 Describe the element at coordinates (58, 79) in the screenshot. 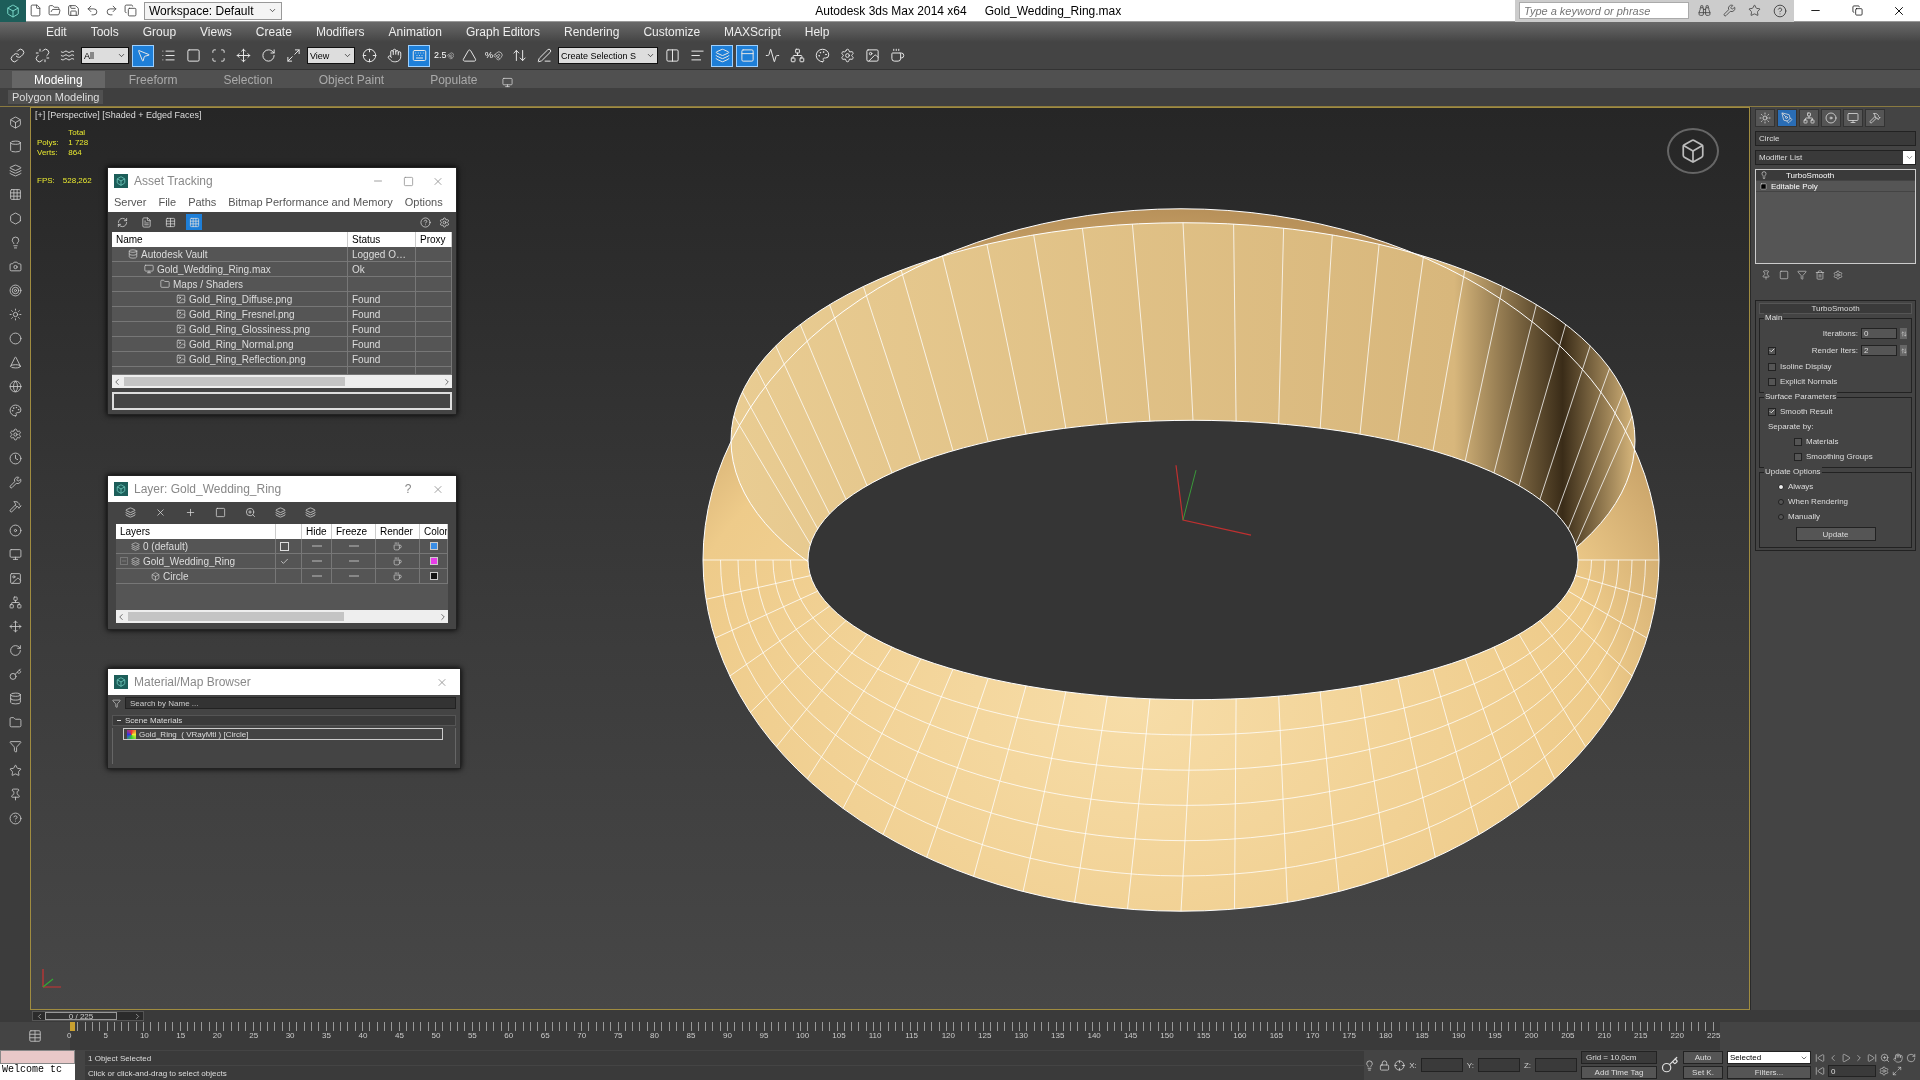

I see `ribbon-tab: Modeling` at that location.